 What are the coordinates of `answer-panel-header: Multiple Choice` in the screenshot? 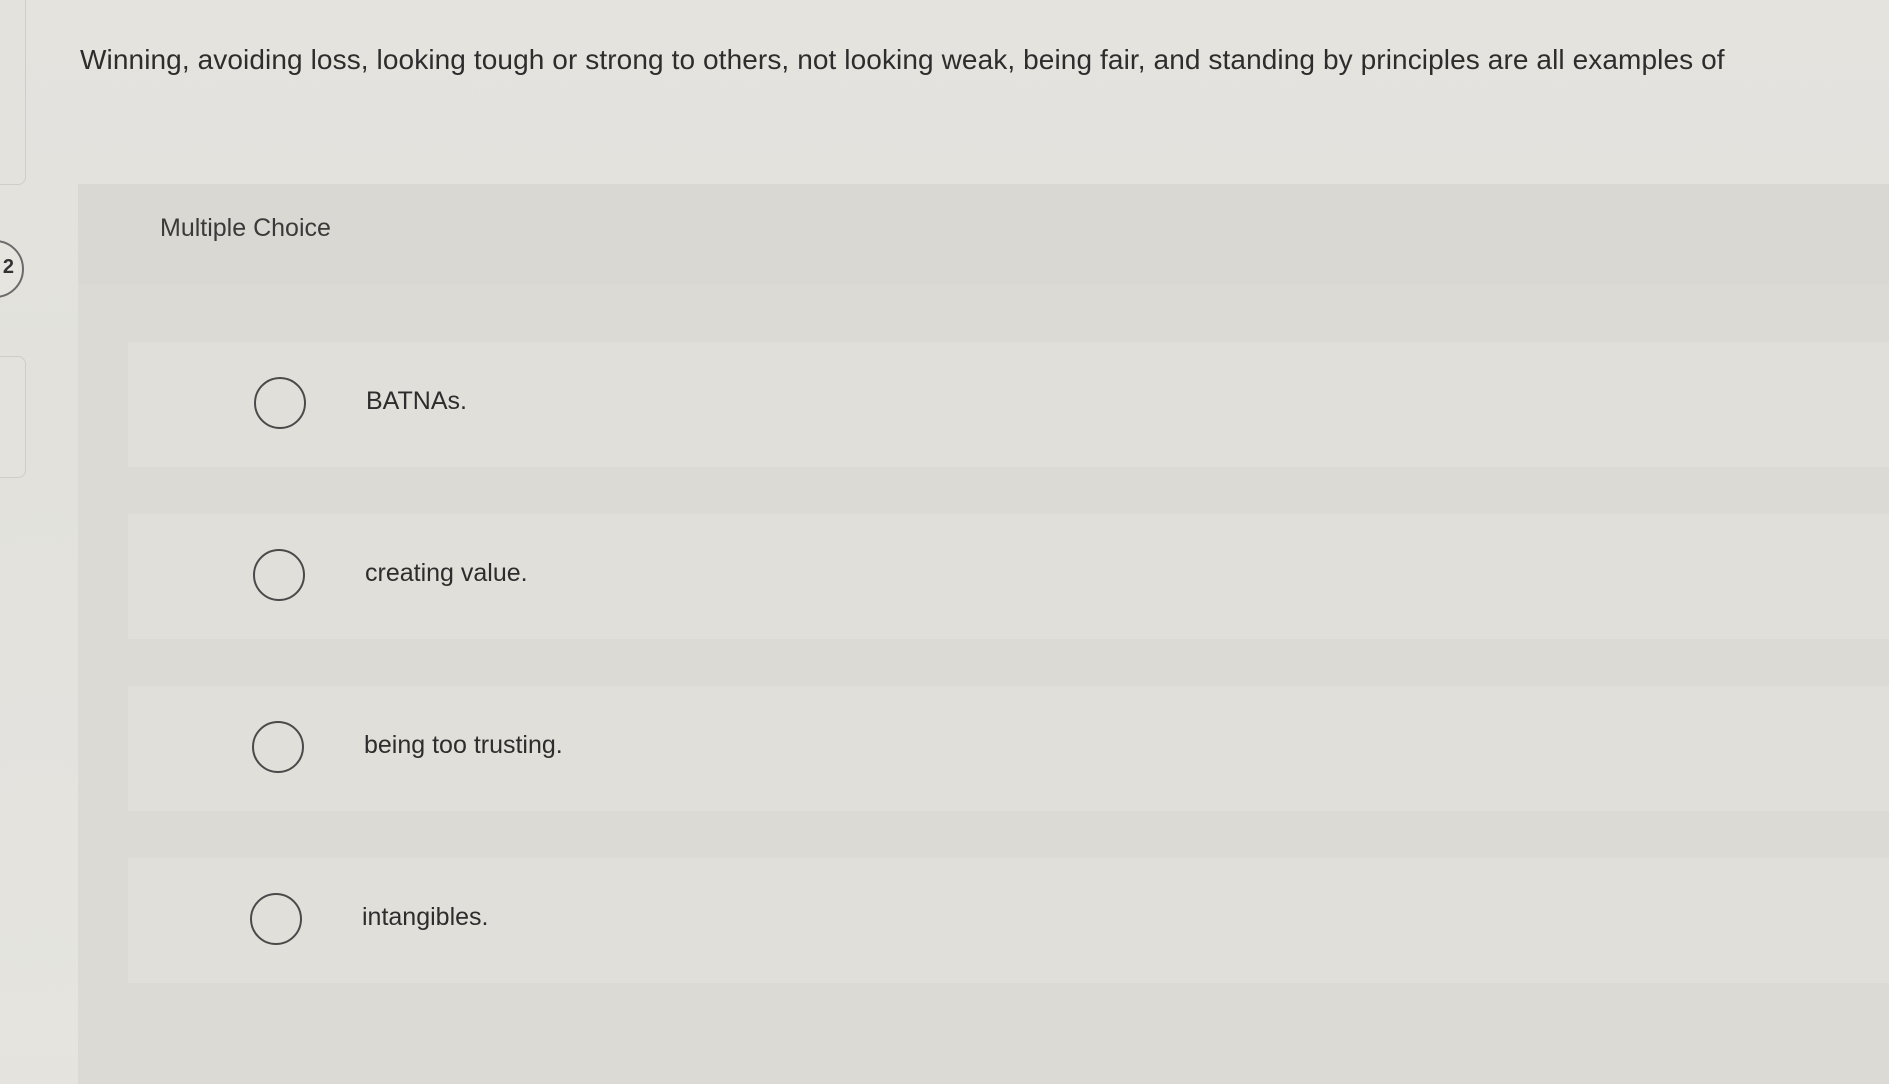 It's located at (983, 234).